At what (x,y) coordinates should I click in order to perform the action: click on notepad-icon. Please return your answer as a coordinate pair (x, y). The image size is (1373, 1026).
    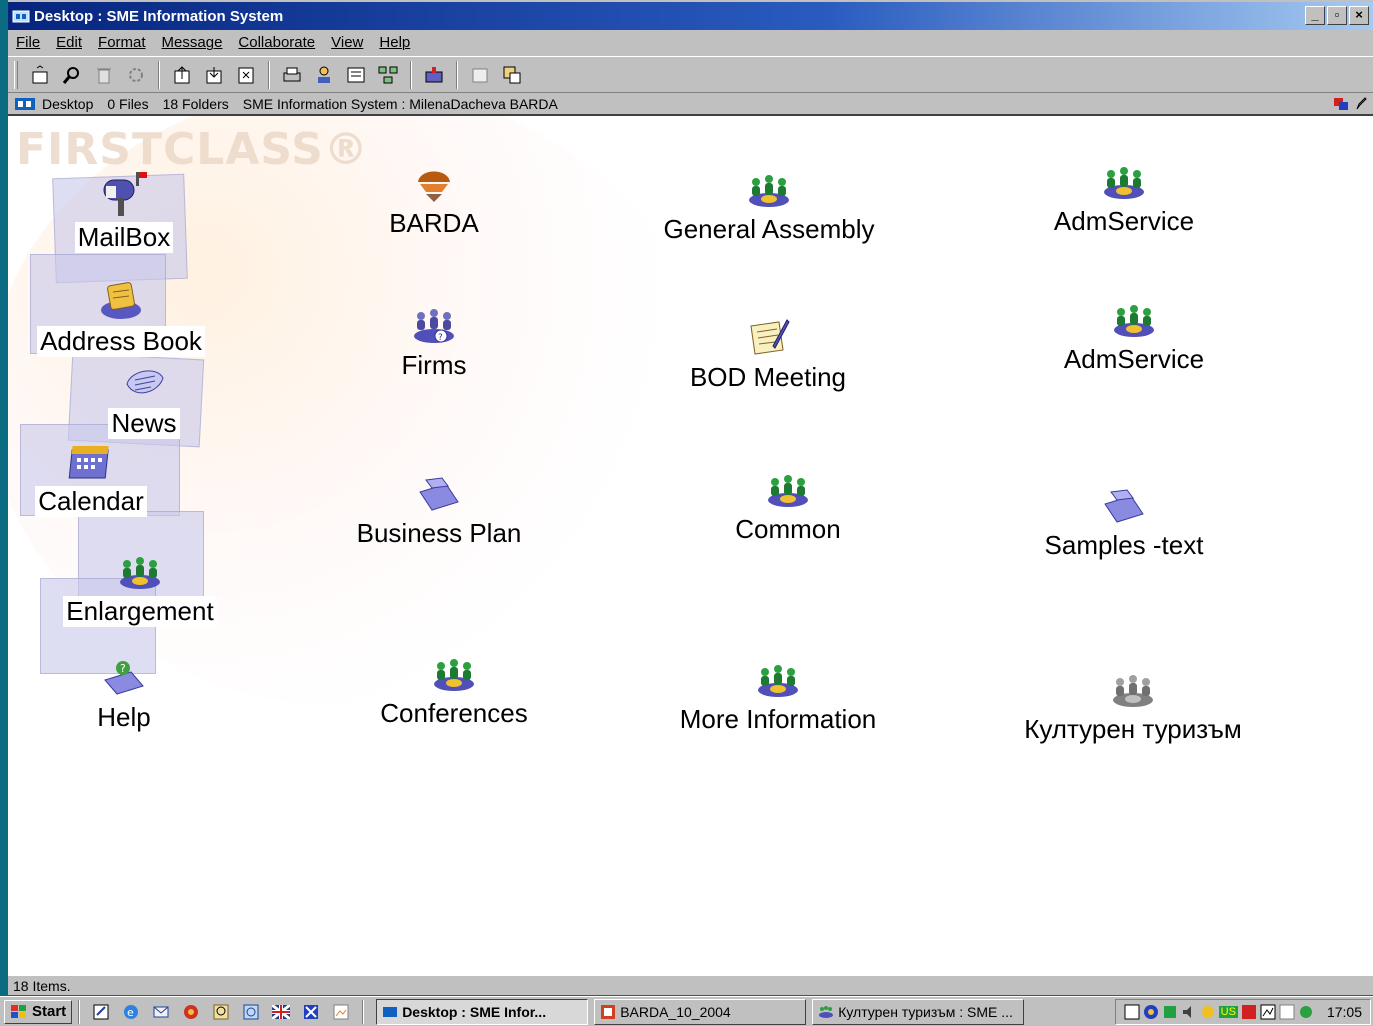
    Looking at the image, I should click on (101, 1012).